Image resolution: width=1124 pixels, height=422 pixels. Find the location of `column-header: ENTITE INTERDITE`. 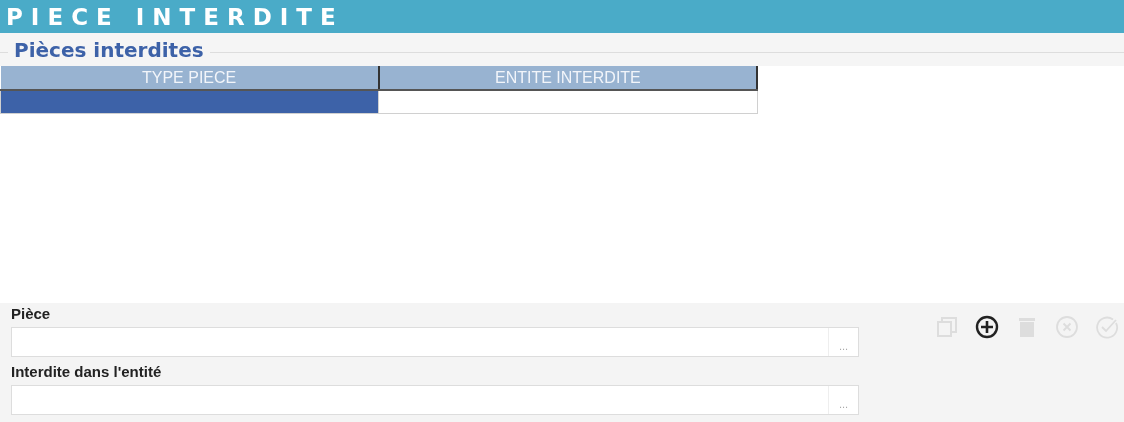

column-header: ENTITE INTERDITE is located at coordinates (567, 78).